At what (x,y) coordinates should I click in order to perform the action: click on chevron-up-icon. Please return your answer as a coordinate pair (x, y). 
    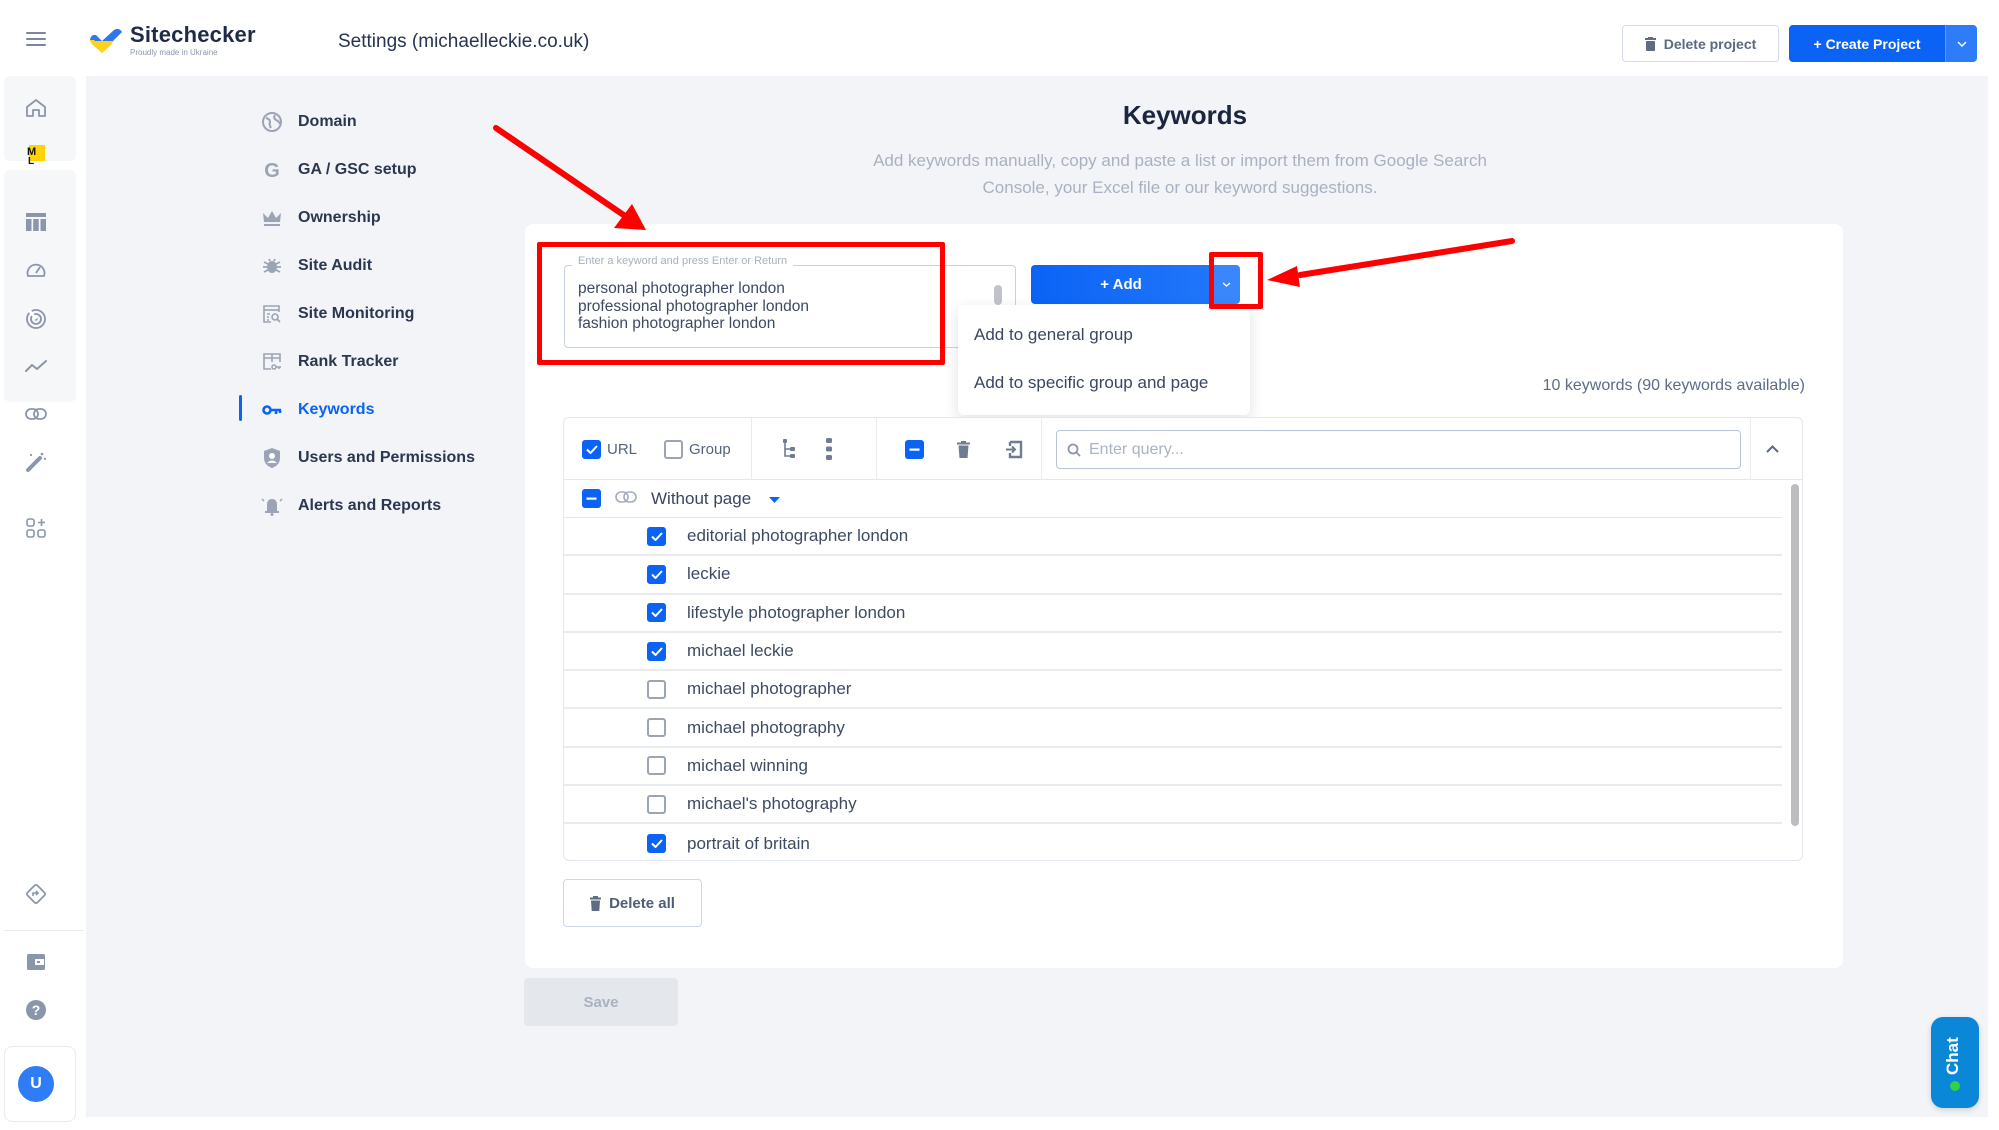
    Looking at the image, I should click on (1772, 449).